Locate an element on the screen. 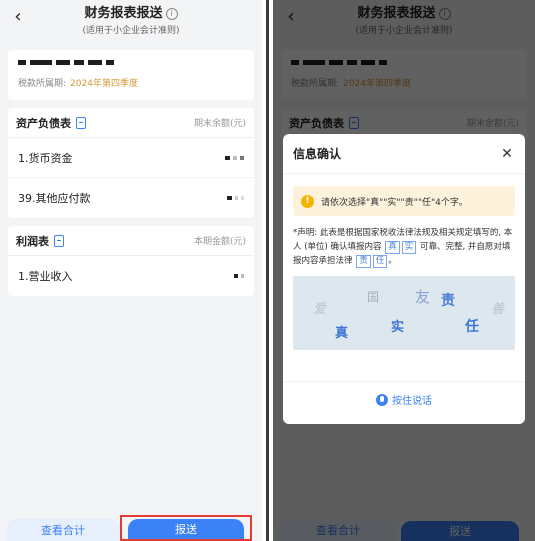  screen-divider is located at coordinates (267, 270).